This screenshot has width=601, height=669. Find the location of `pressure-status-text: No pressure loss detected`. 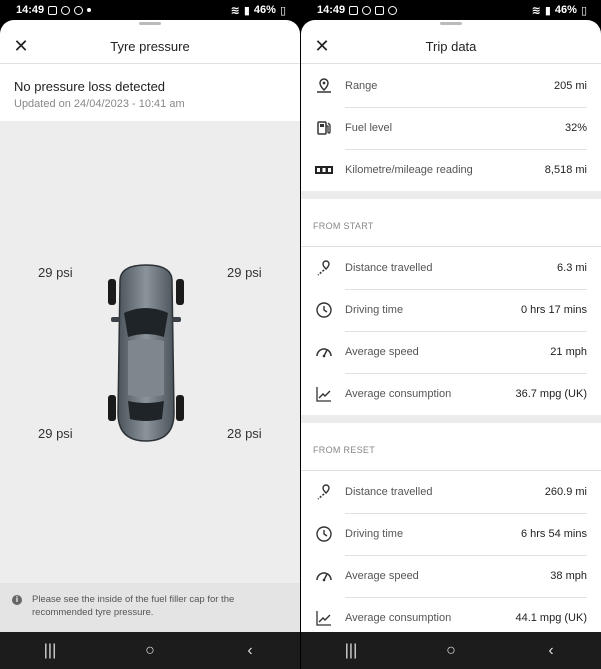

pressure-status-text: No pressure loss detected is located at coordinates (90, 86).